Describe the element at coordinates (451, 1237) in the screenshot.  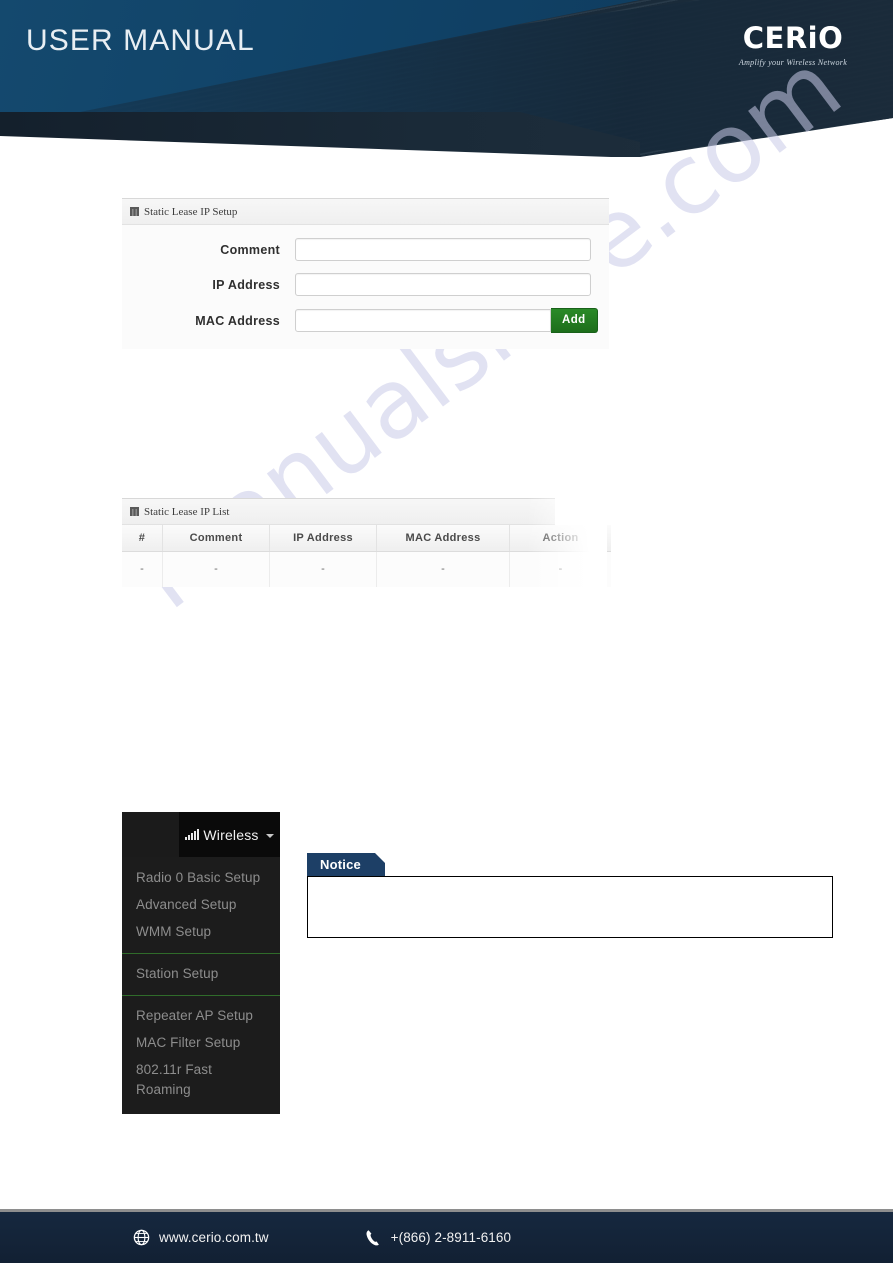
I see `footer-phone-text: +(866) 2-8911-6160` at that location.